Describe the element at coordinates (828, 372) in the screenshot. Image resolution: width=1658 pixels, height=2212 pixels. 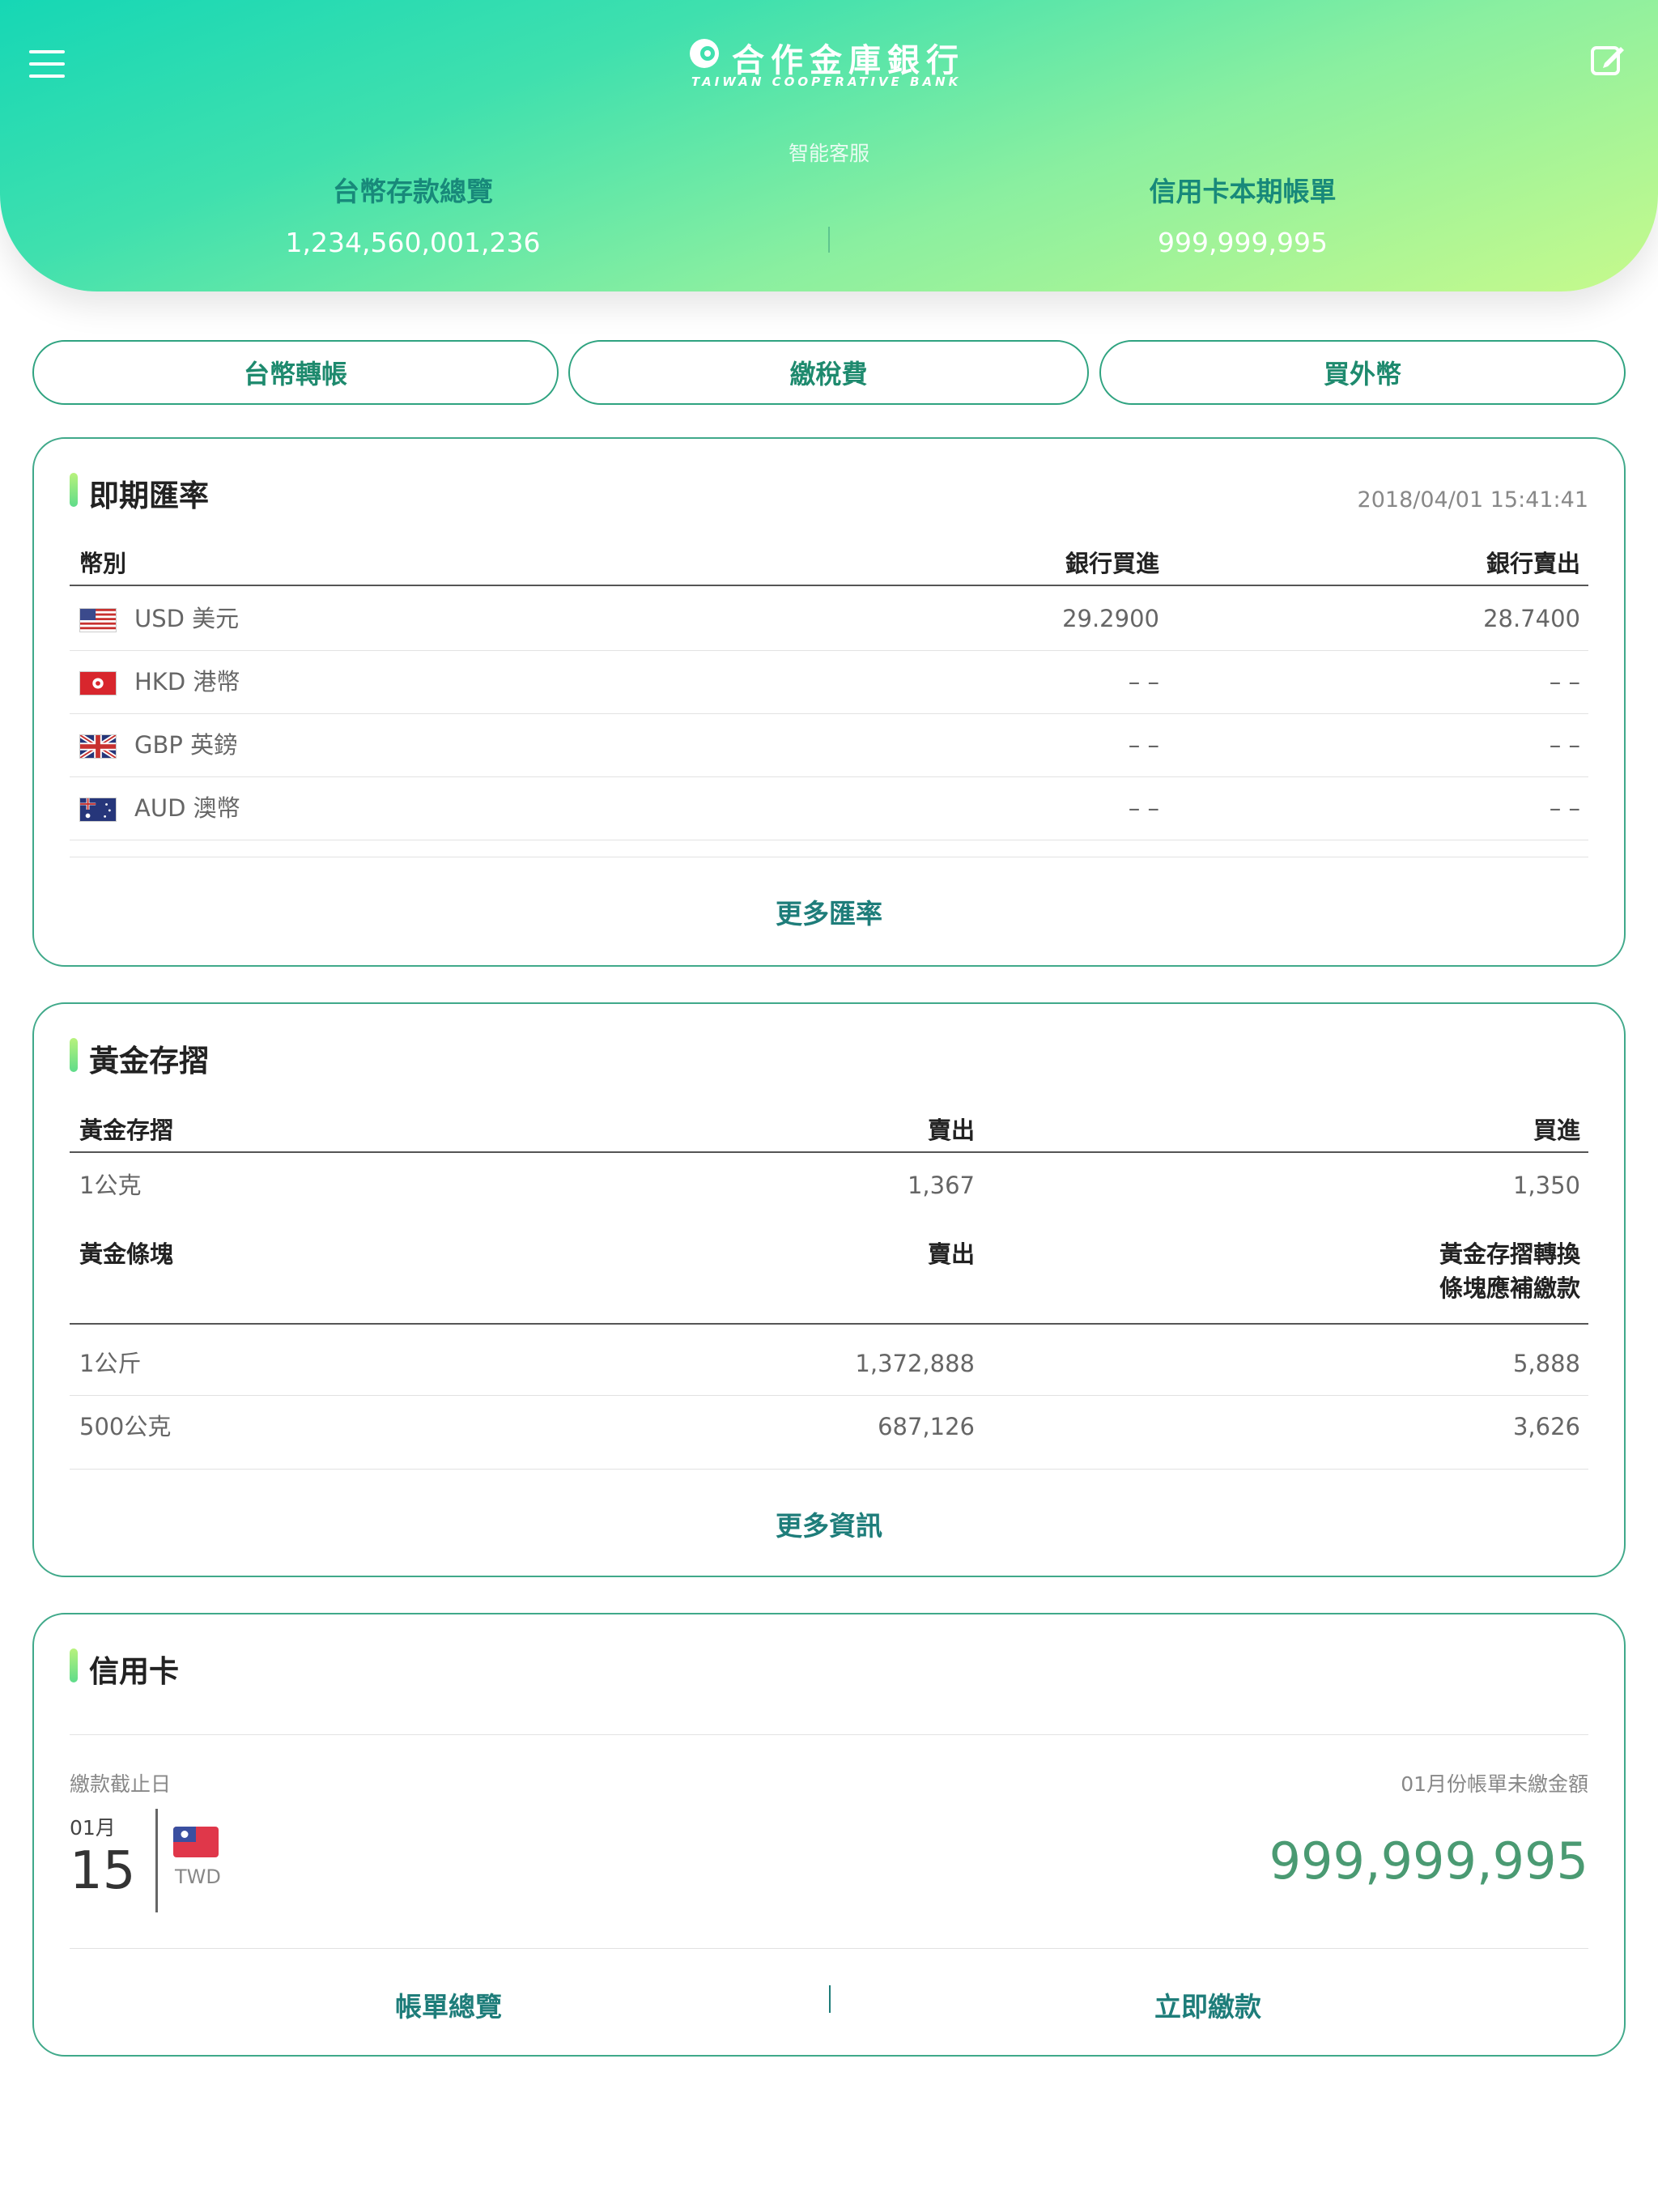
I see `tax-payment-button: 繳稅費` at that location.